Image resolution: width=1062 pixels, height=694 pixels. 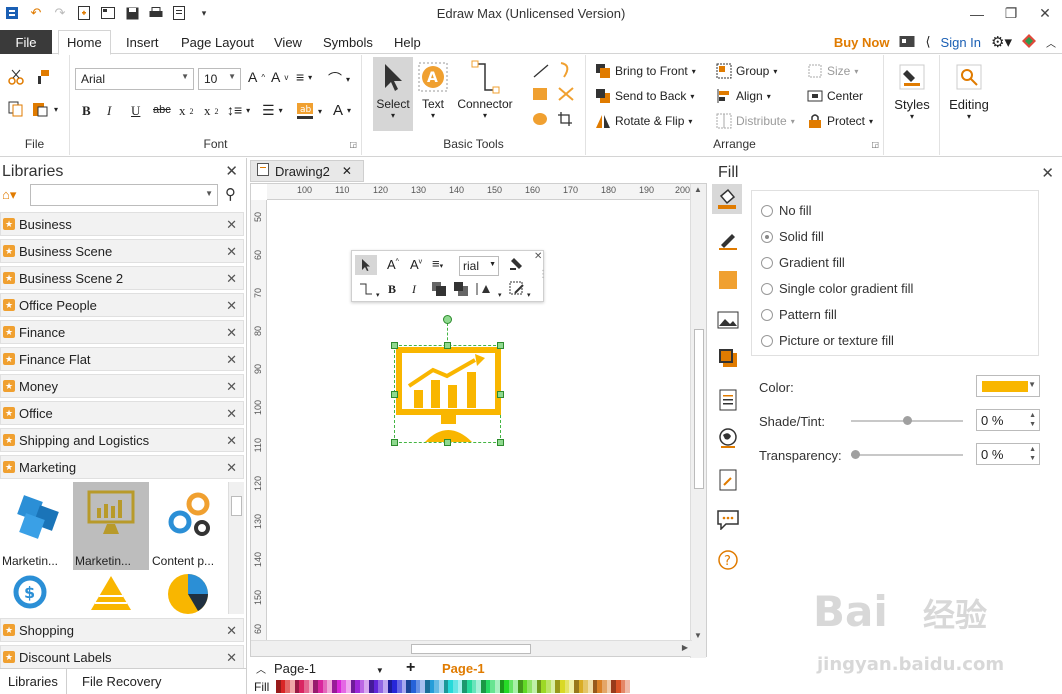 I want to click on font-dialog-launcher-icon: ◲, so click(x=353, y=144).